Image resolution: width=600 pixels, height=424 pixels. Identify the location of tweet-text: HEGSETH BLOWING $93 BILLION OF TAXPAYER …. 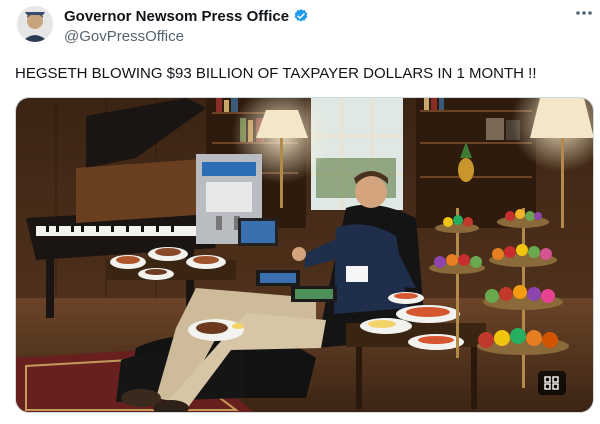
(276, 73).